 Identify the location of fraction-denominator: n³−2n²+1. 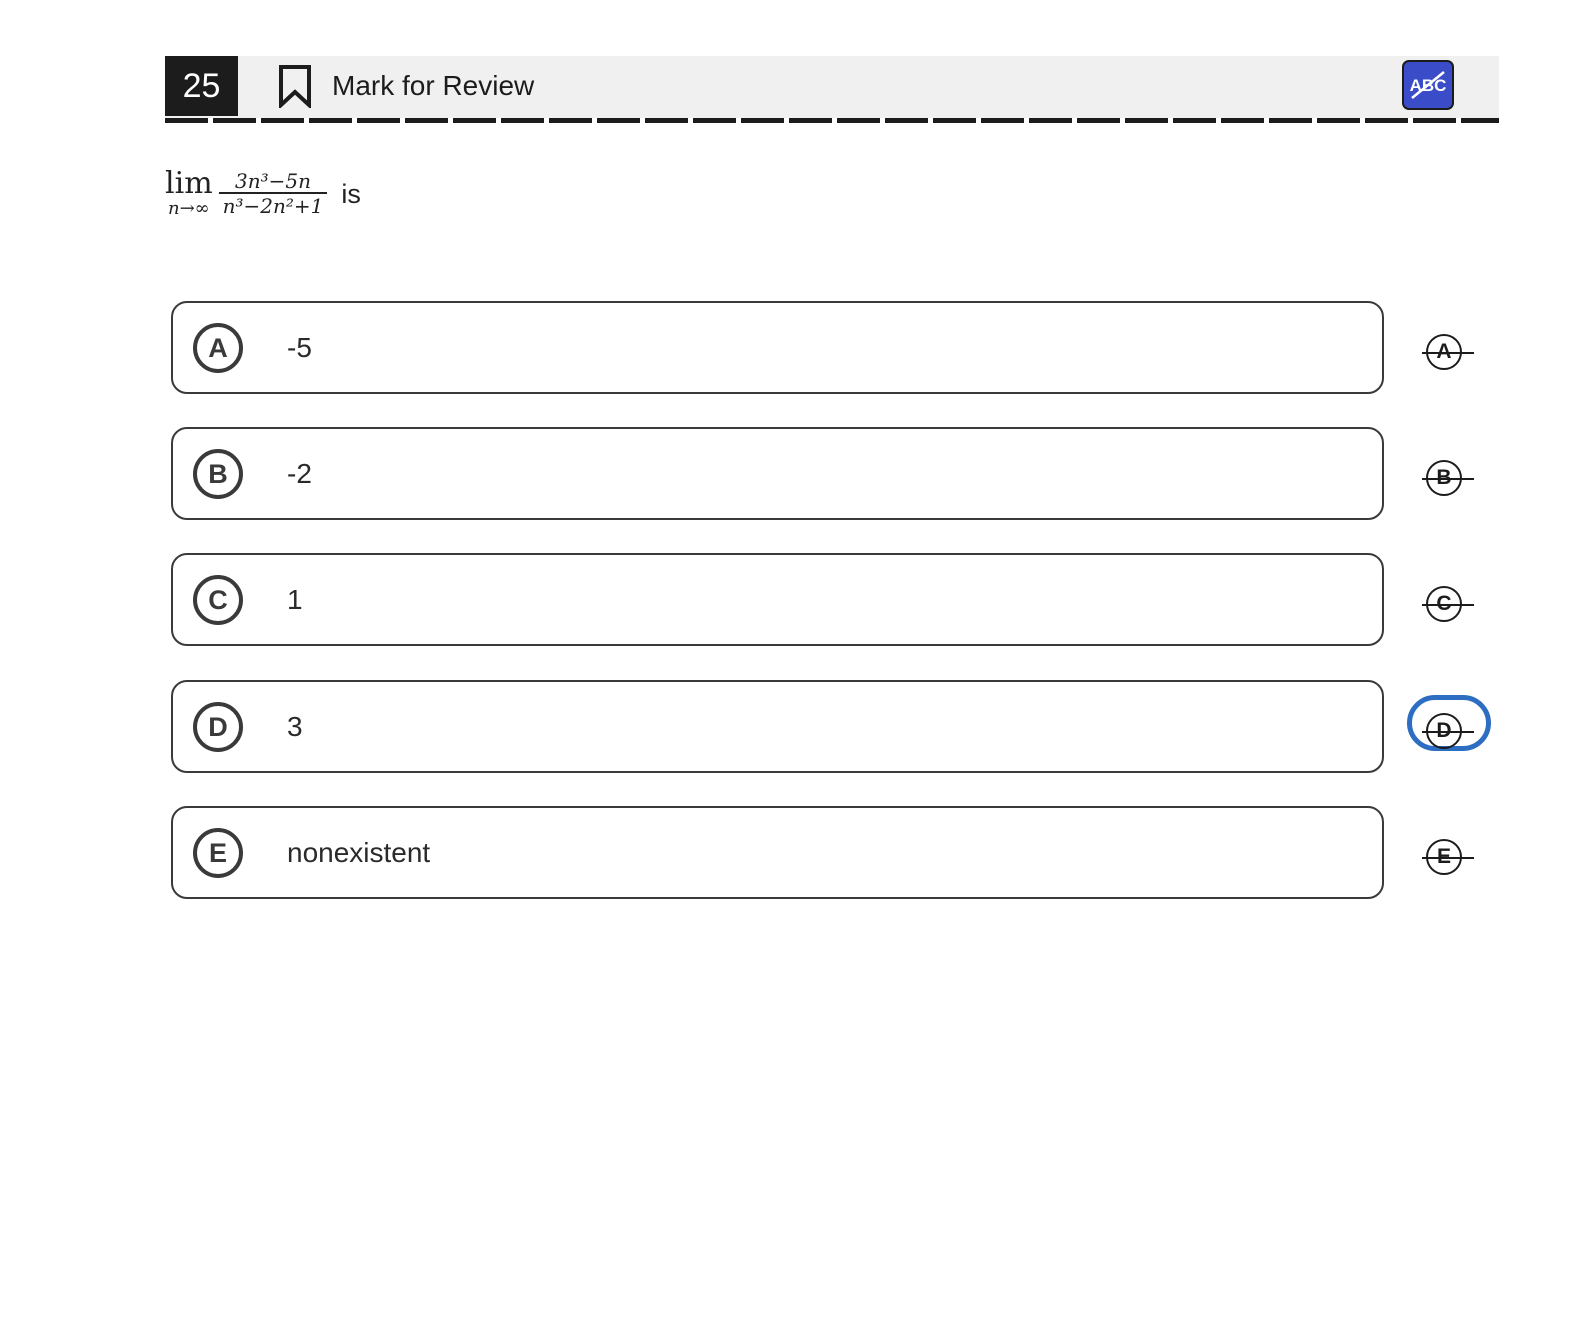
(273, 206).